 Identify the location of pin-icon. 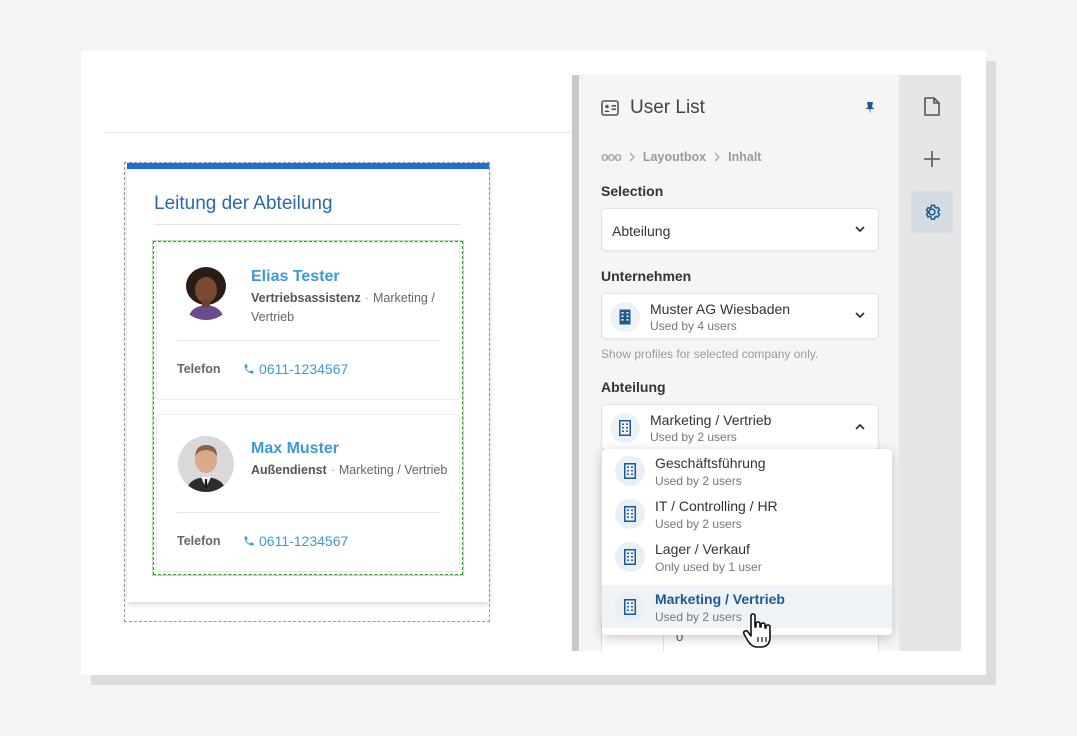
(870, 108).